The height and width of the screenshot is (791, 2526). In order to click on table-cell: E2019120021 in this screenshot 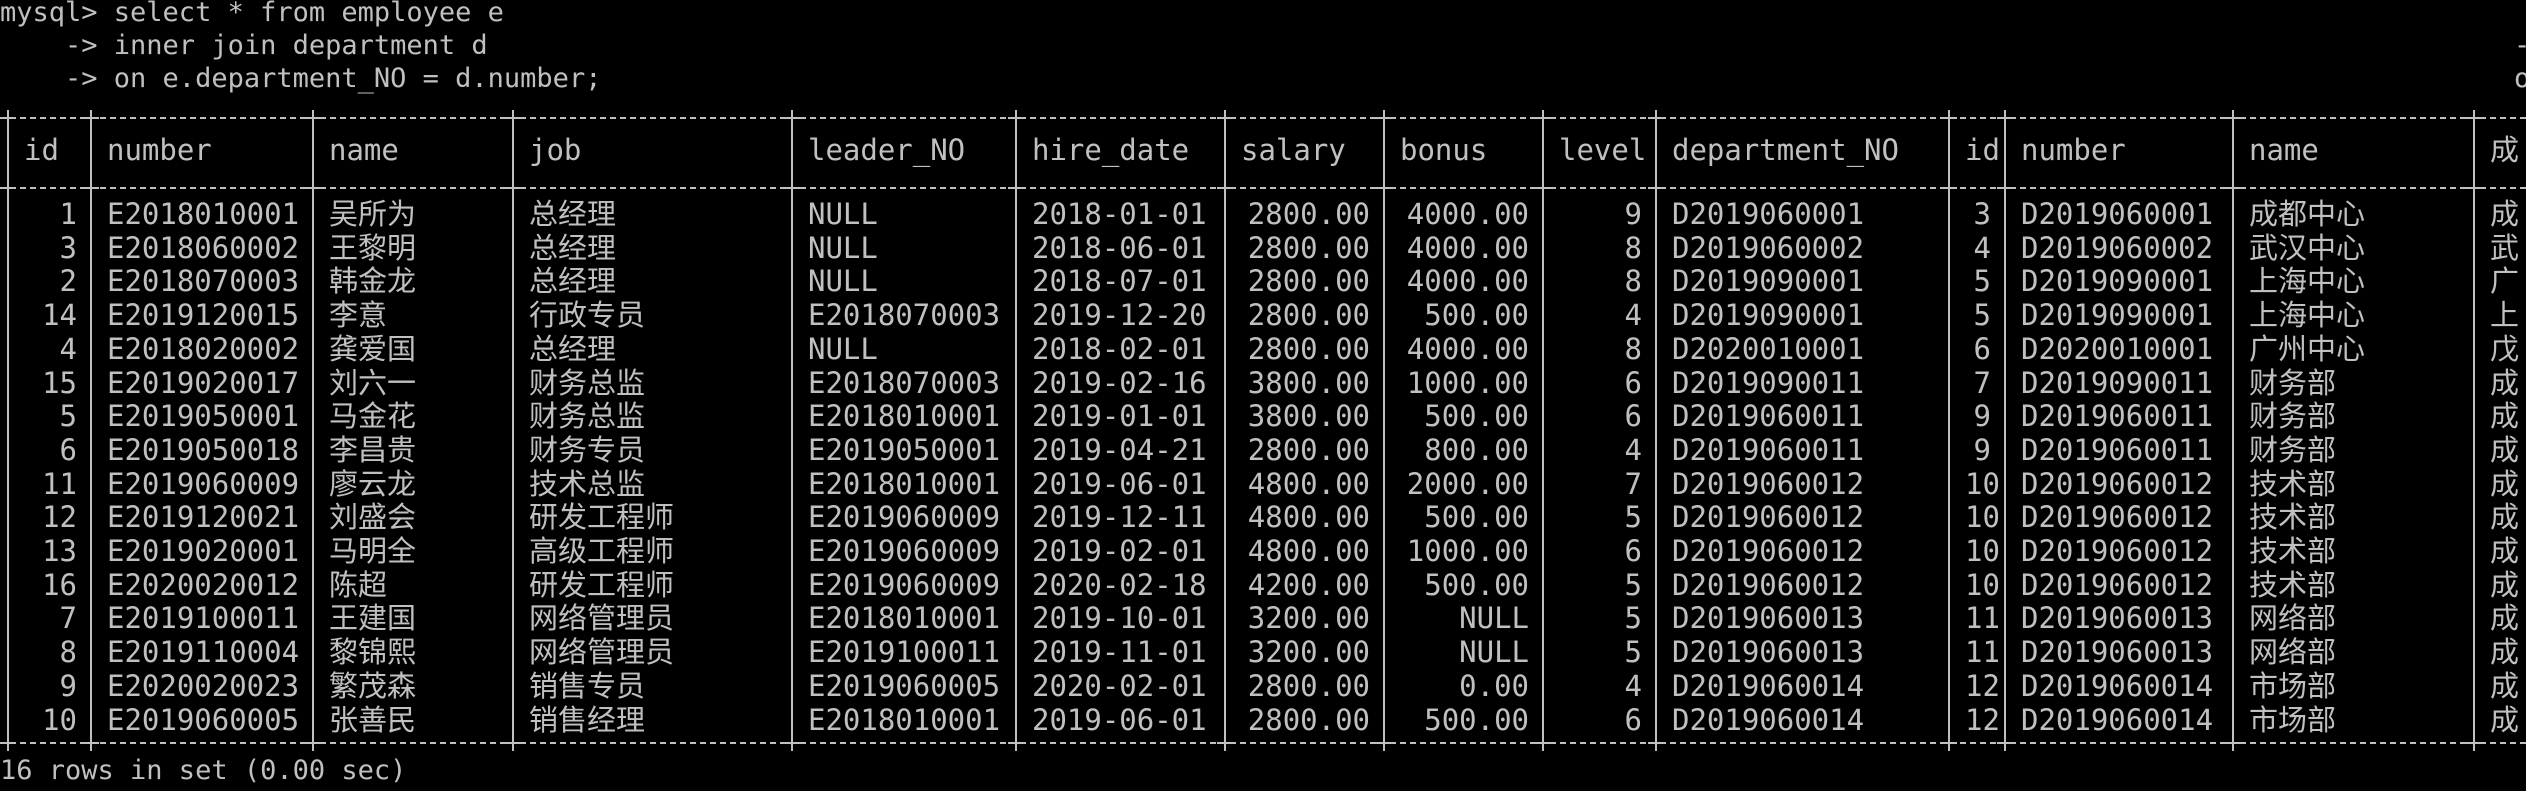, I will do `click(203, 517)`.